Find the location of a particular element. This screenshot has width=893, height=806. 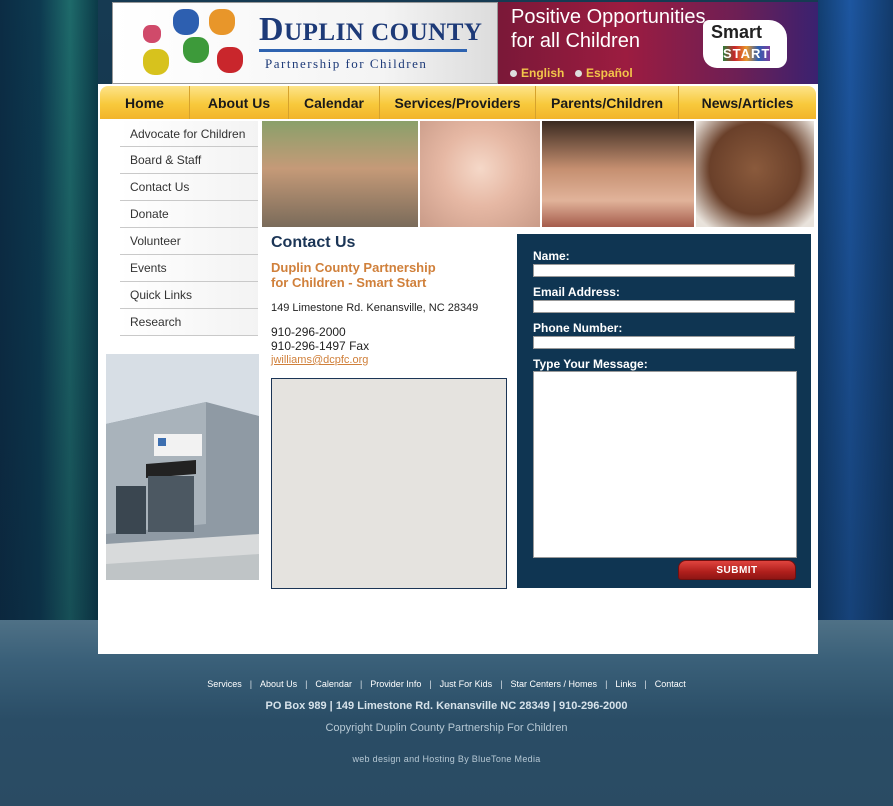

phone-block: 910-296-2000 910-296-1497 Fax is located at coordinates (320, 339).